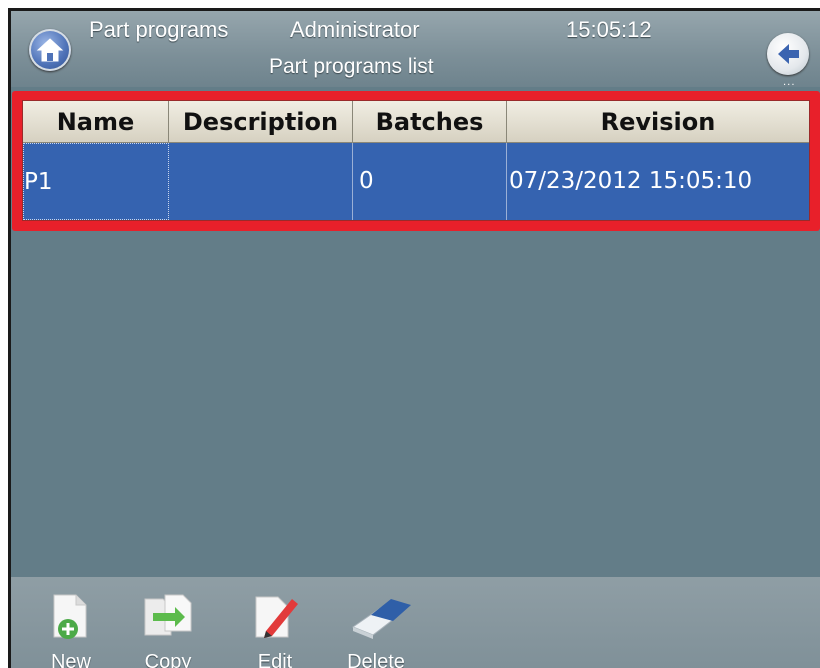  Describe the element at coordinates (355, 29) in the screenshot. I see `user-name: Administrator` at that location.